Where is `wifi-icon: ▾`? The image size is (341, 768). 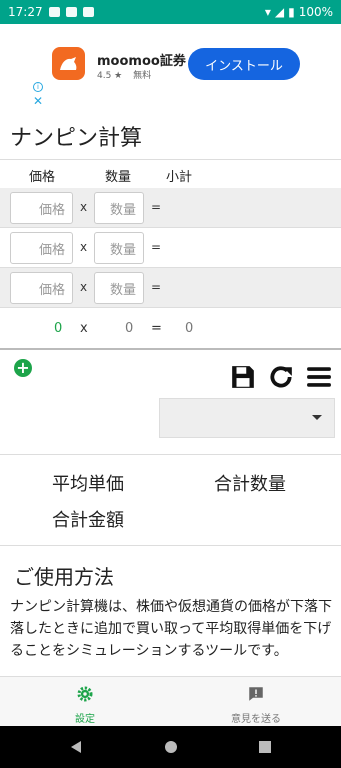
wifi-icon: ▾ is located at coordinates (267, 12).